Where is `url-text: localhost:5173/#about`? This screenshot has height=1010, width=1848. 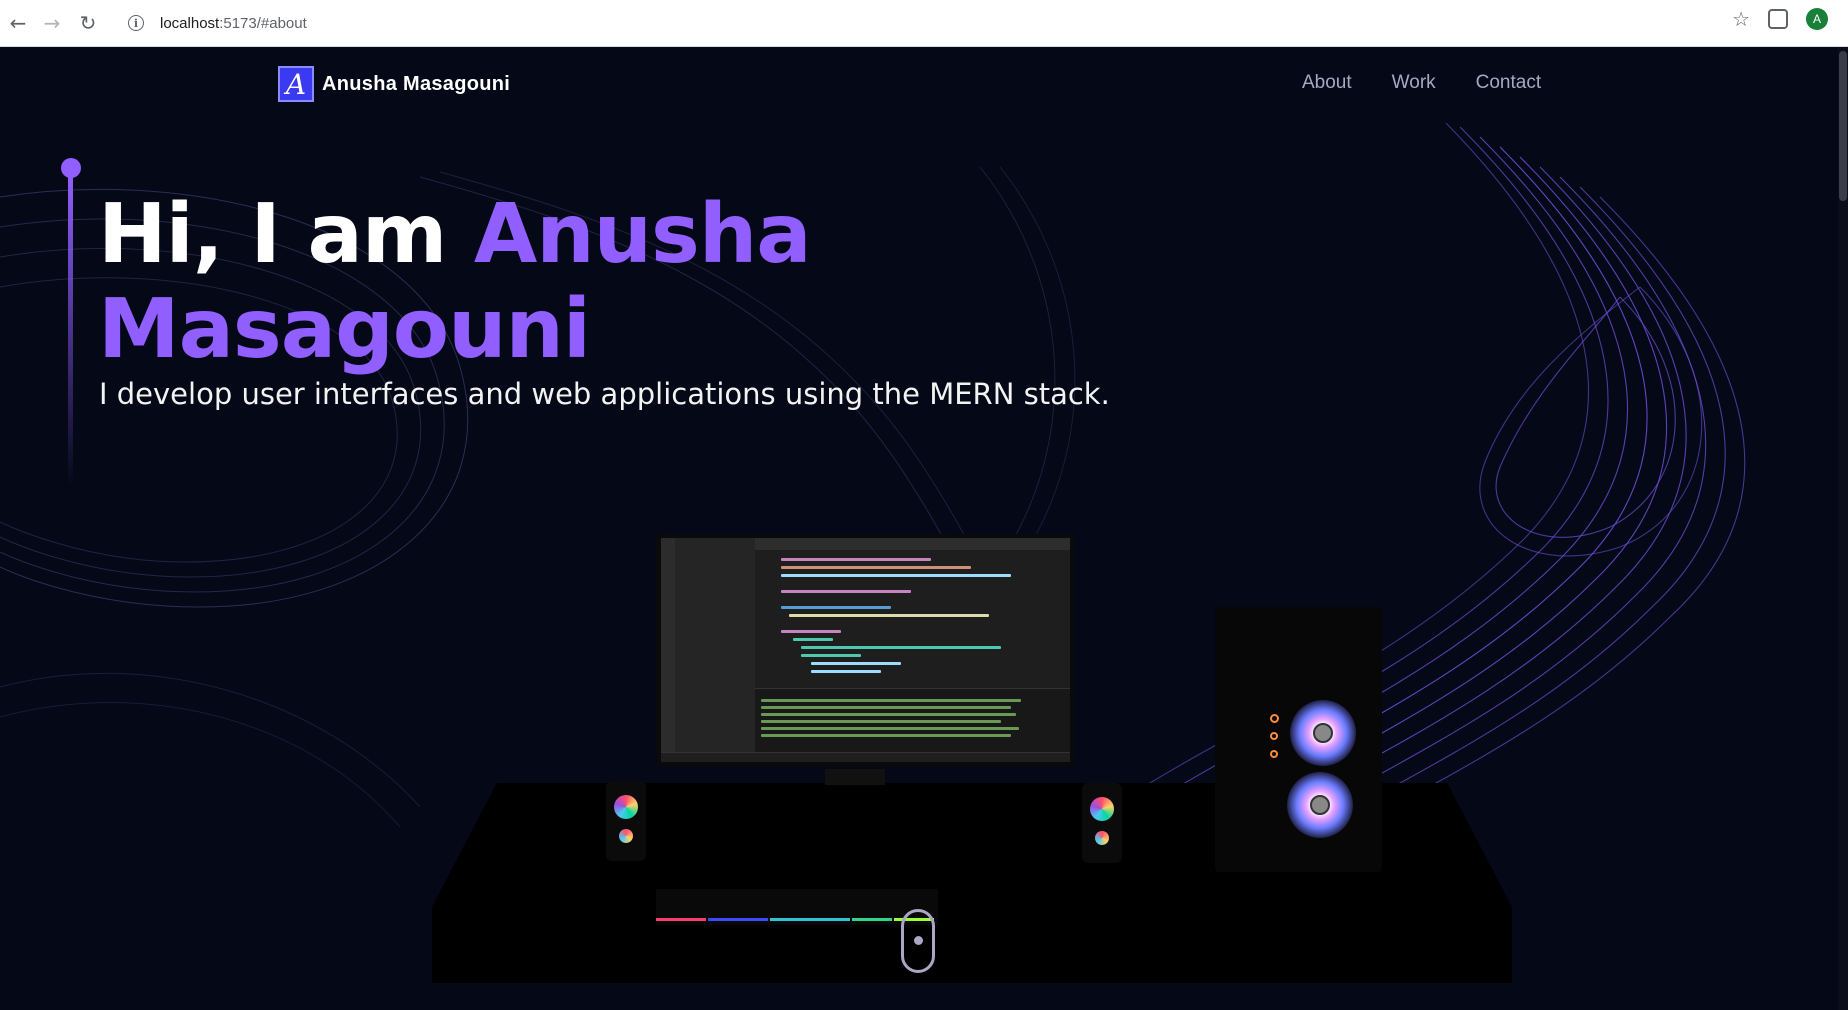 url-text: localhost:5173/#about is located at coordinates (233, 23).